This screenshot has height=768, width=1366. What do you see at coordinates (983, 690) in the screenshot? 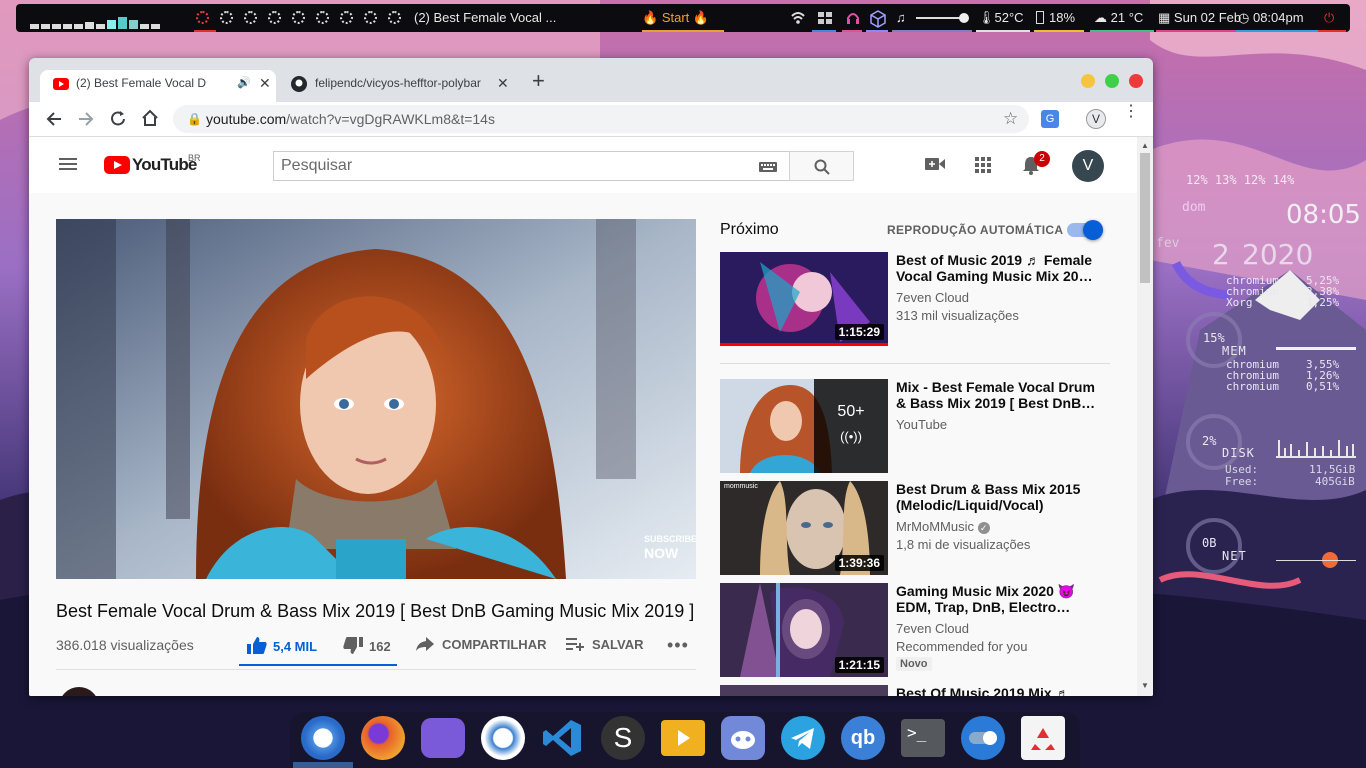
I see `recommendation-title: Best Of Music 2019 Mix ♬` at bounding box center [983, 690].